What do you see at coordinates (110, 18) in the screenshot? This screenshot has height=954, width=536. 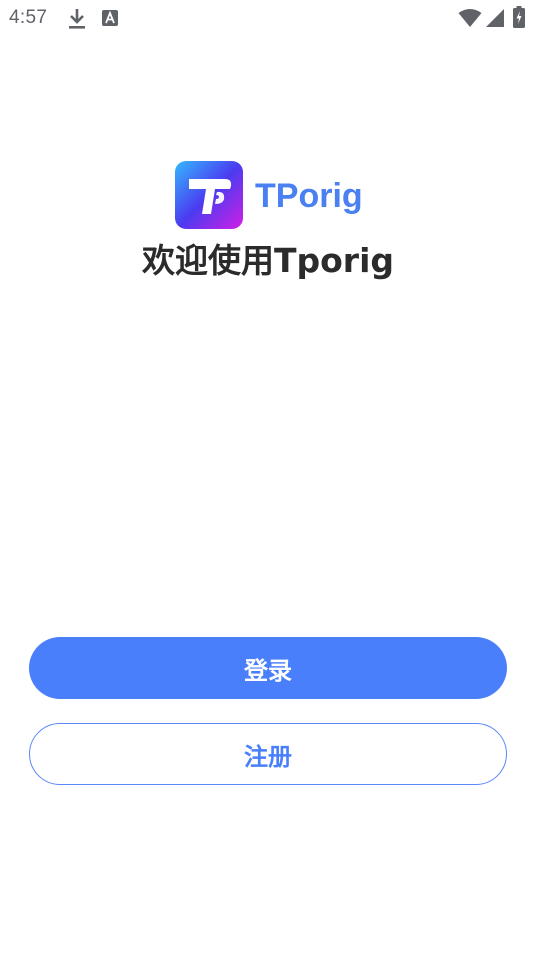 I see `a-notification-icon` at bounding box center [110, 18].